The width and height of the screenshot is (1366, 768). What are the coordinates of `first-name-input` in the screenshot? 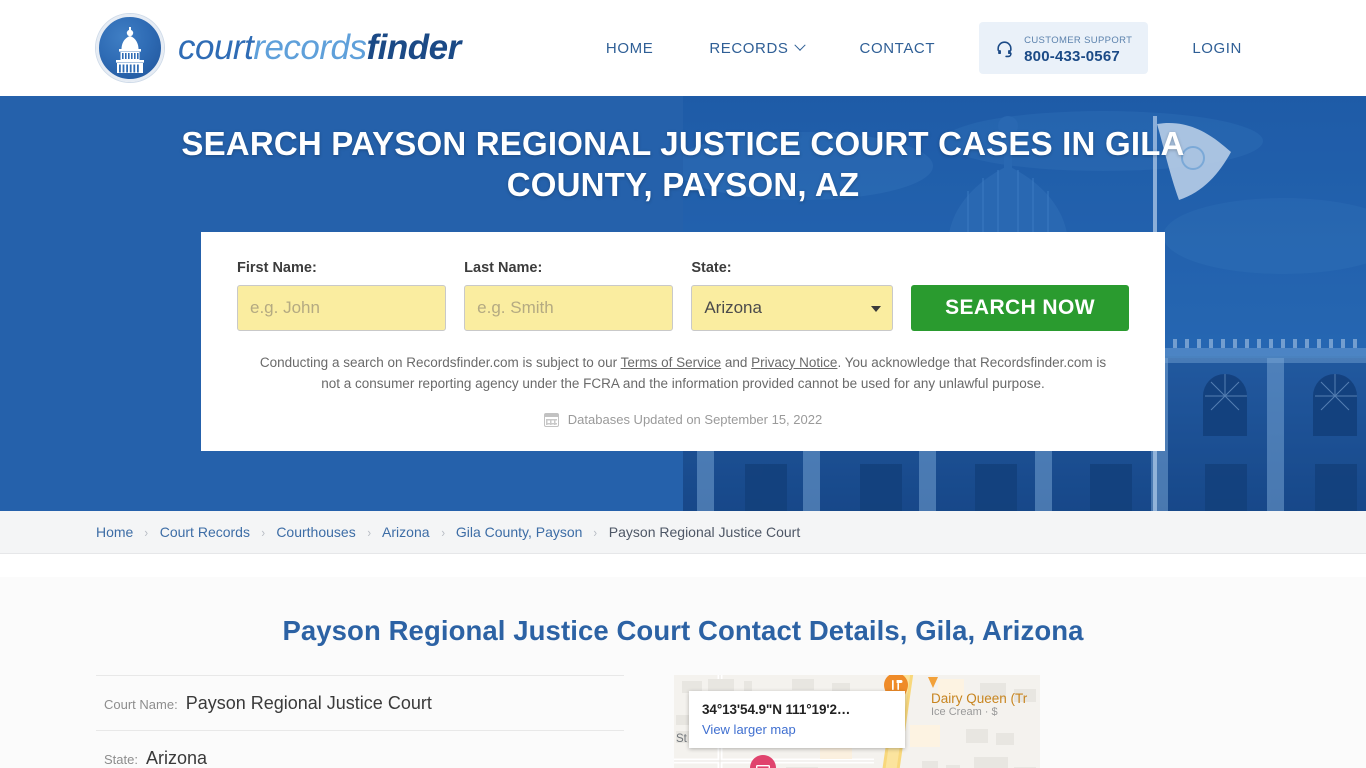 It's located at (342, 307).